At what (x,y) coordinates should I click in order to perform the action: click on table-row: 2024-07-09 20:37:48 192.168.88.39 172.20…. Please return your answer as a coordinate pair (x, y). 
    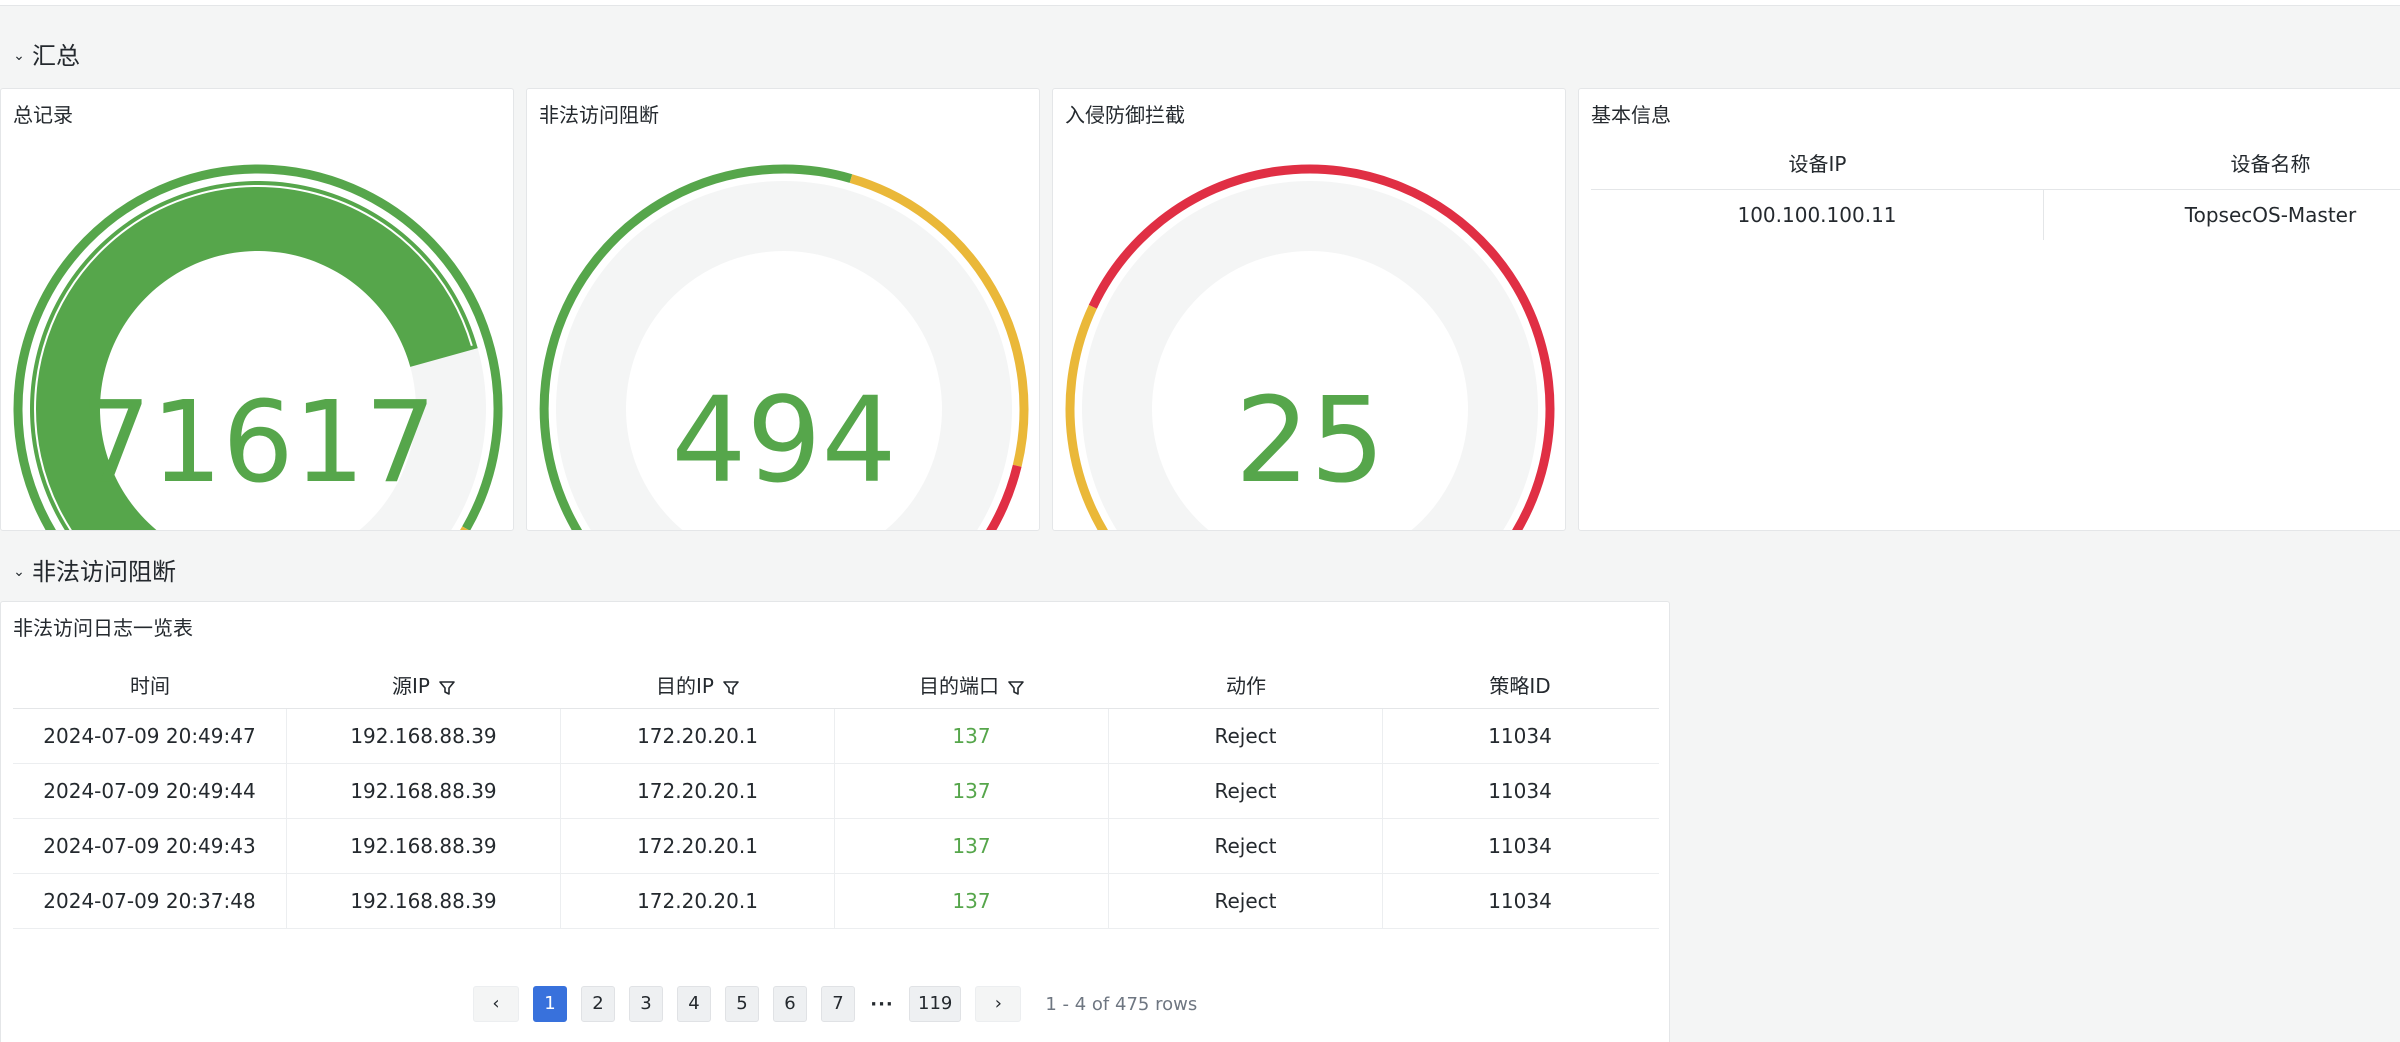
    Looking at the image, I should click on (836, 901).